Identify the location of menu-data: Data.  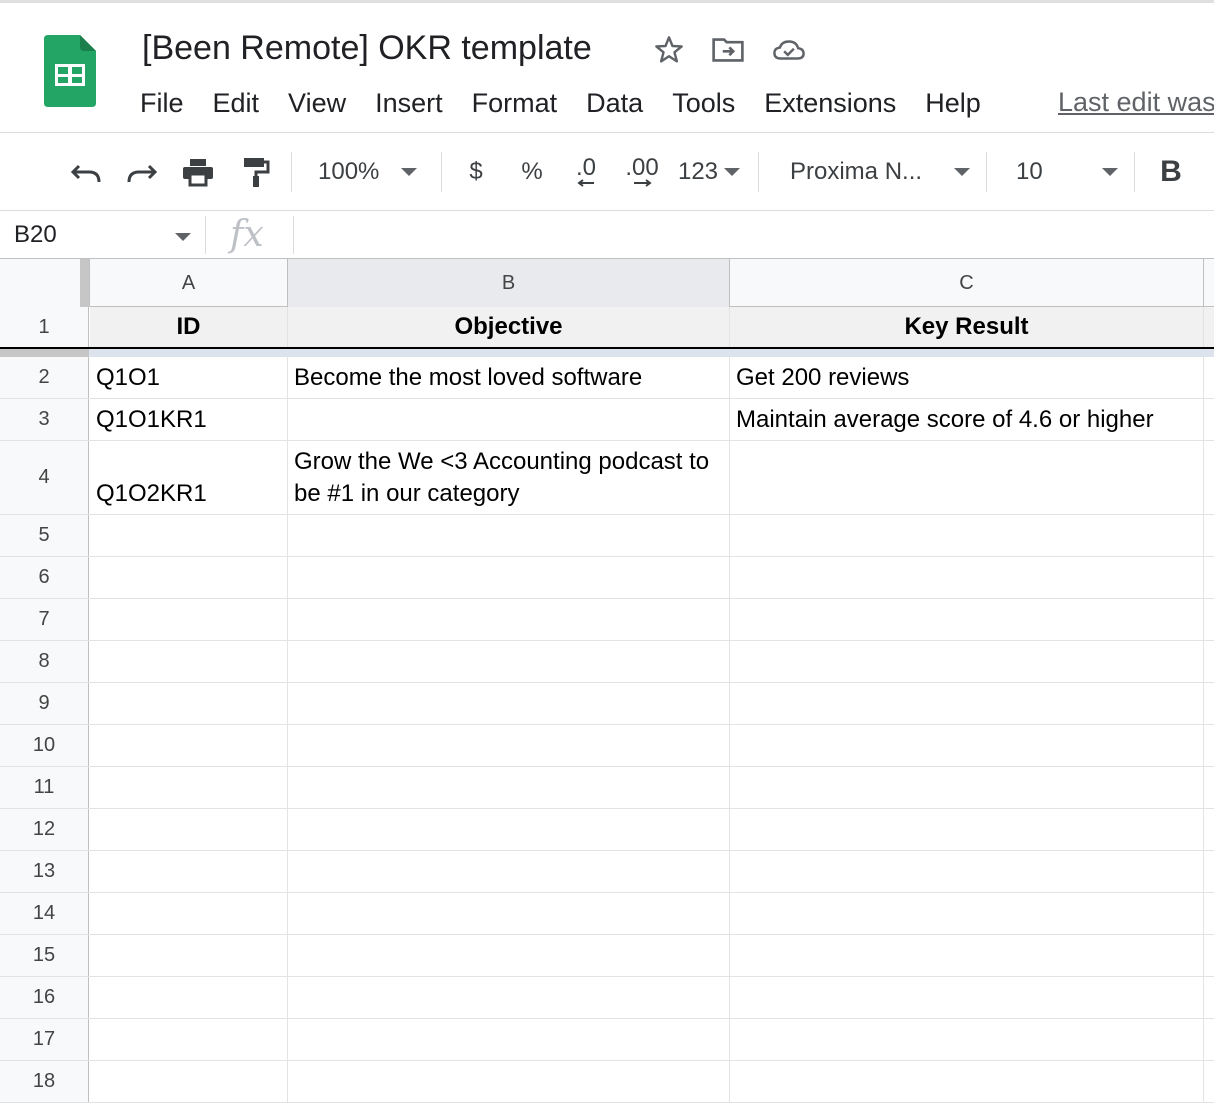
(614, 103).